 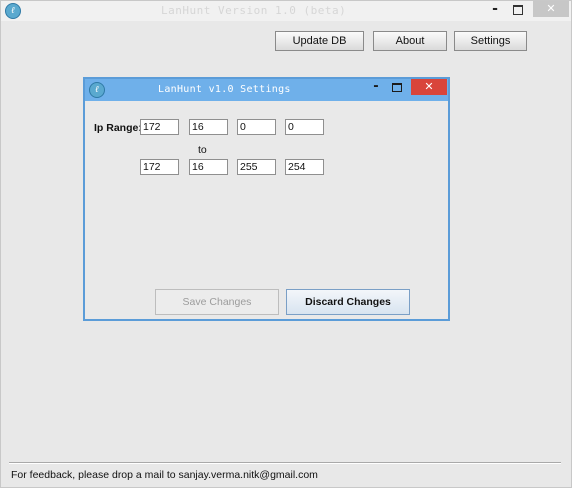 What do you see at coordinates (217, 302) in the screenshot?
I see `save-changes-button: Save Changes` at bounding box center [217, 302].